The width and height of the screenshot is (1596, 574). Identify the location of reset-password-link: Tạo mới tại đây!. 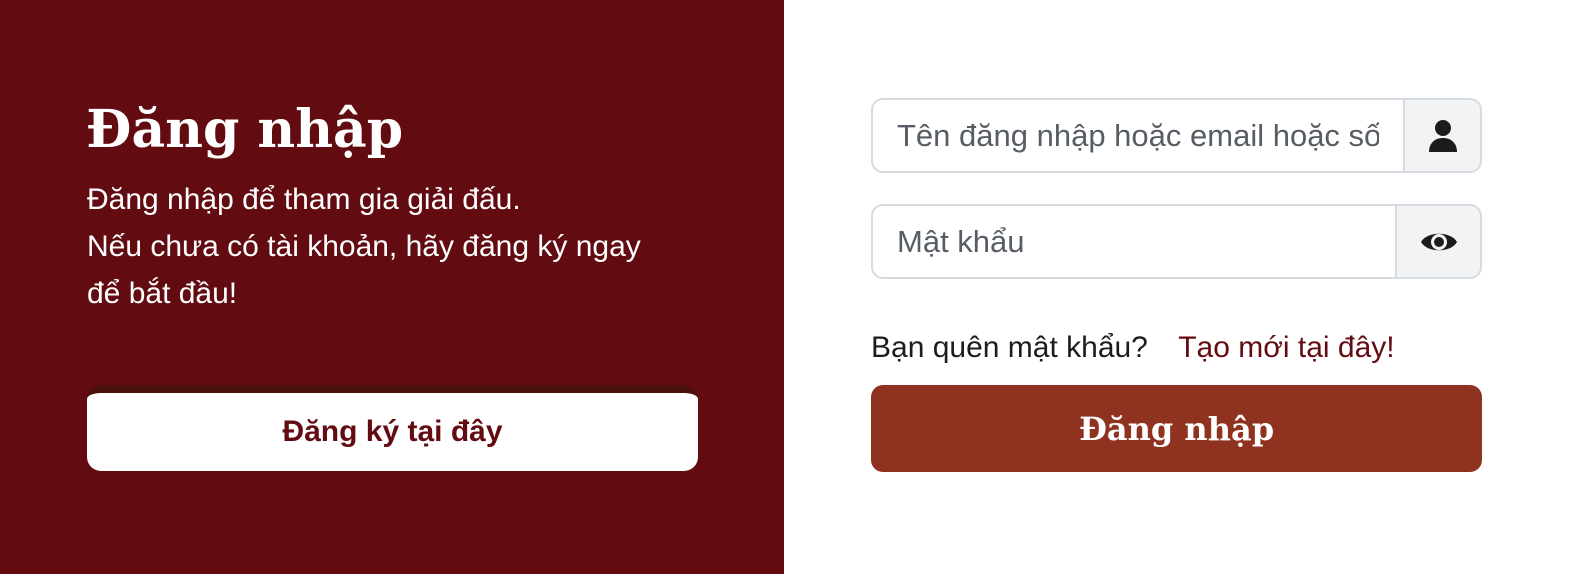
(1286, 347).